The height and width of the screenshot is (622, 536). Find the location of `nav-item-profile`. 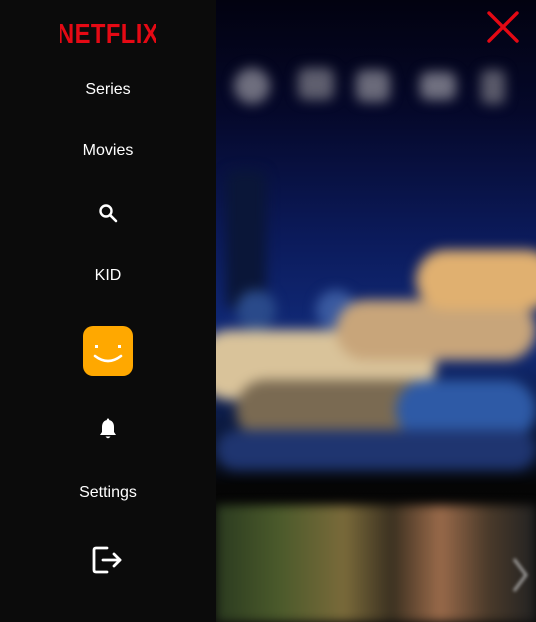

nav-item-profile is located at coordinates (108, 351).